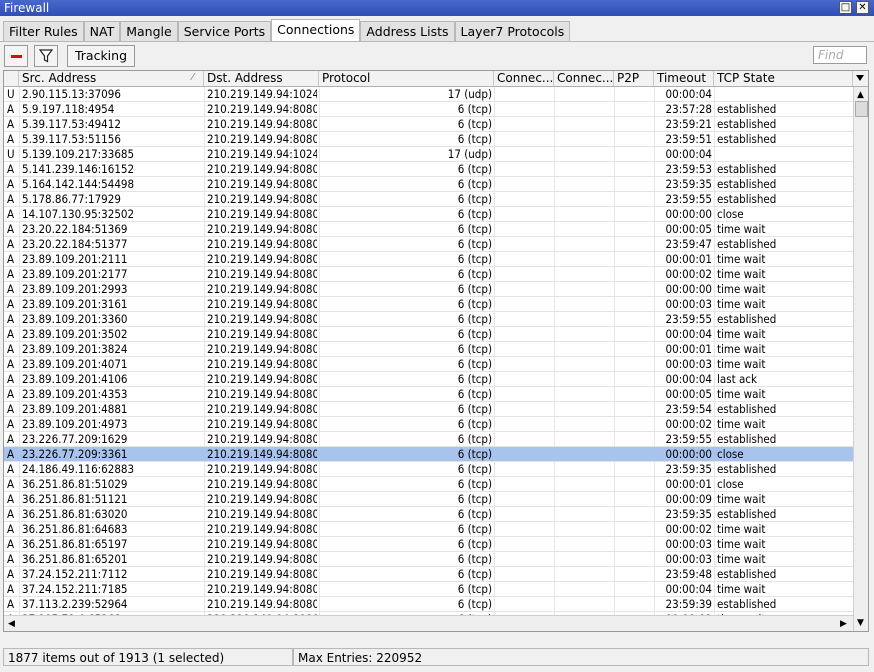  What do you see at coordinates (688, 559) in the screenshot?
I see `timeout: 00:00:03` at bounding box center [688, 559].